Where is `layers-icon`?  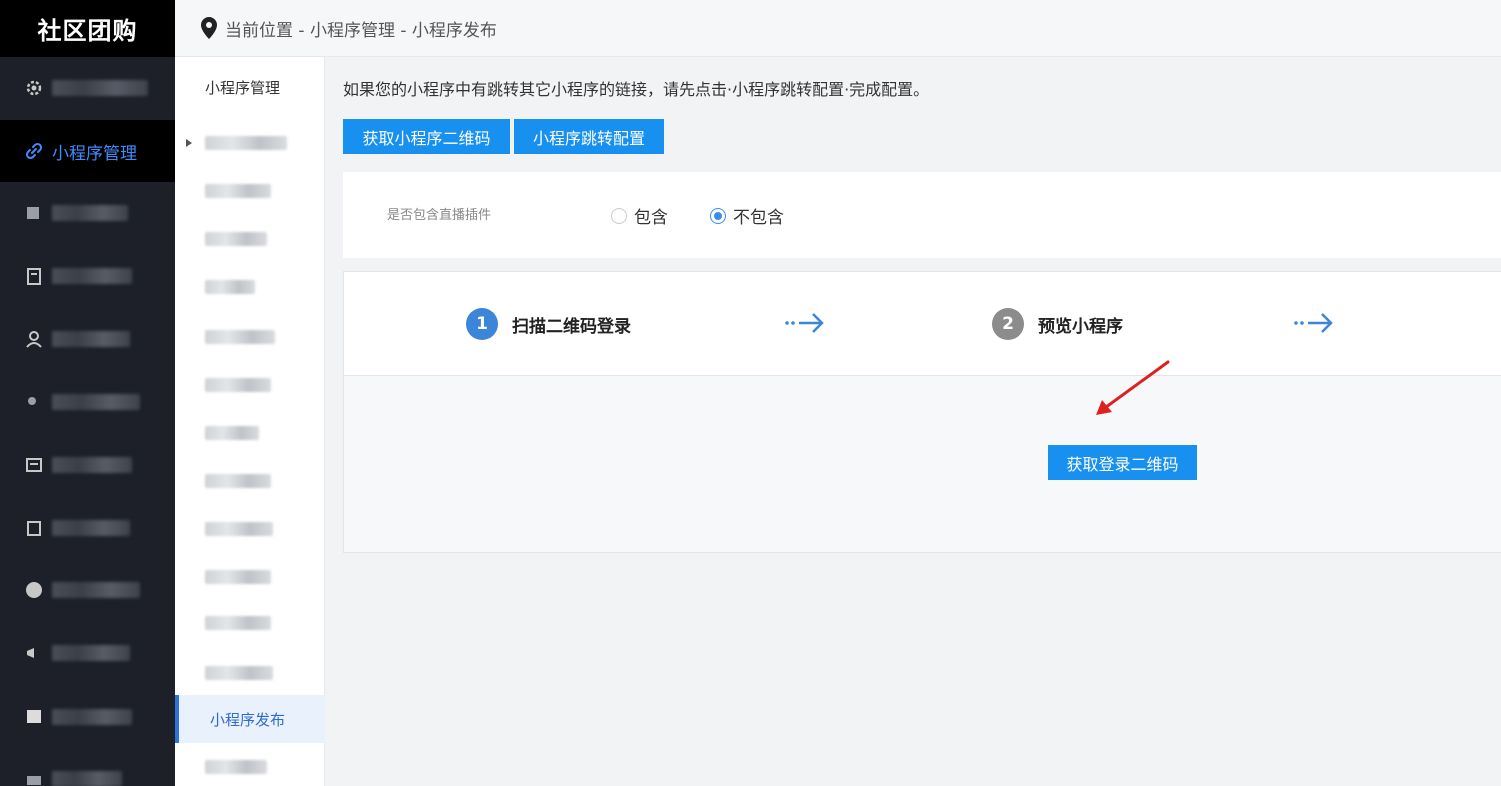 layers-icon is located at coordinates (34, 213).